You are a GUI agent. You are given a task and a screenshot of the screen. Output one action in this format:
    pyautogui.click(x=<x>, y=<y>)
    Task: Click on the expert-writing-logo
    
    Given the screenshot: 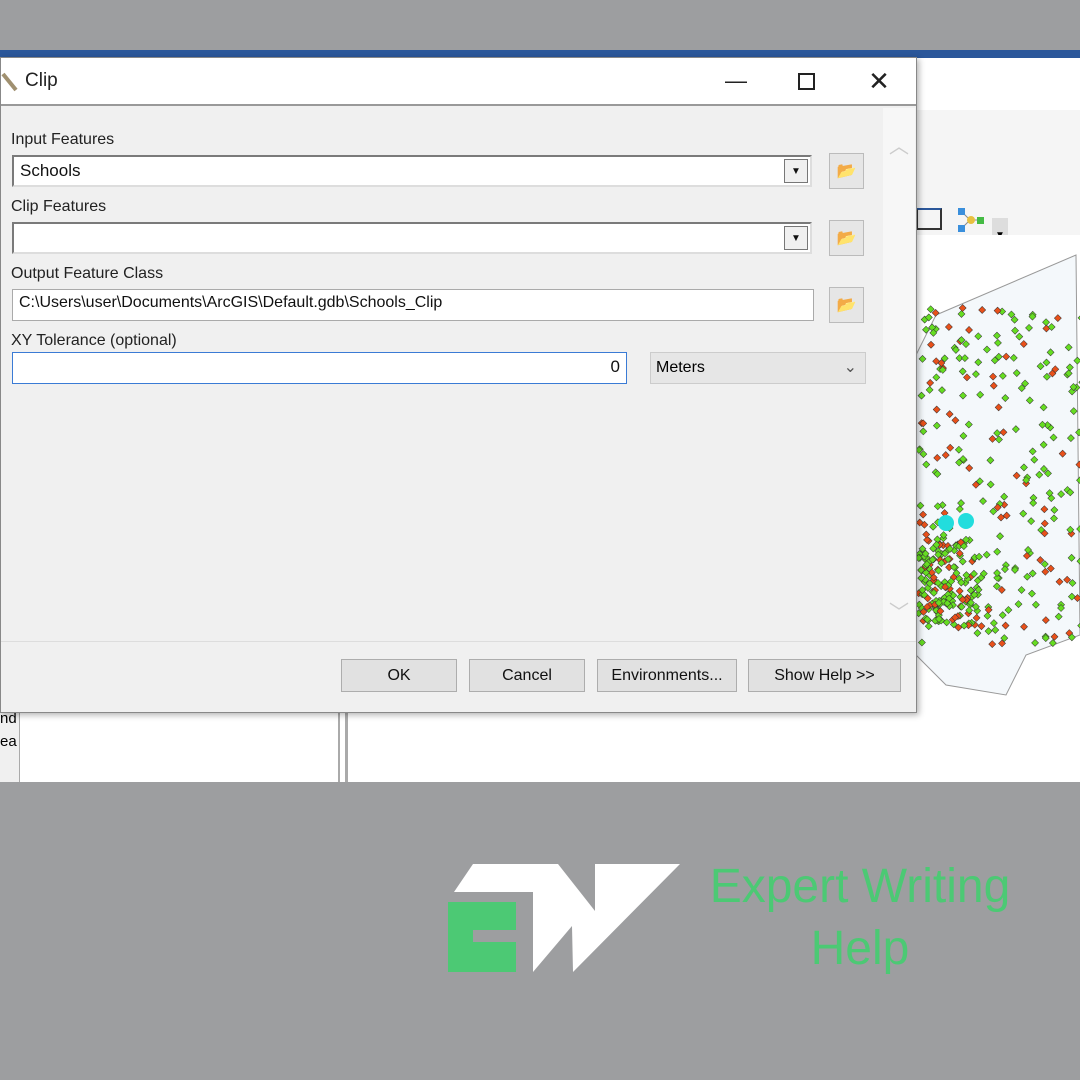 What is the action you would take?
    pyautogui.click(x=565, y=918)
    